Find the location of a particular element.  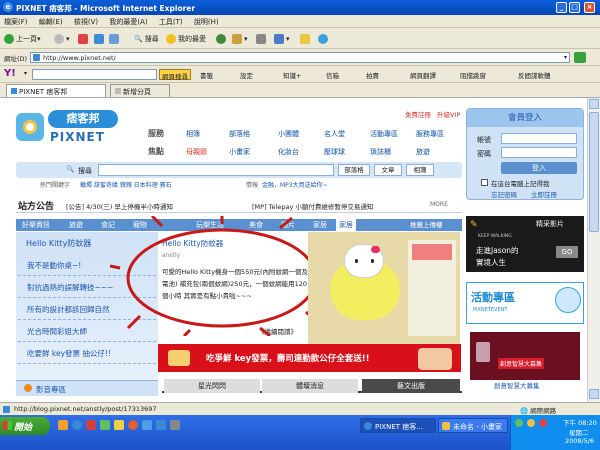

menu-help: 說明(H) is located at coordinates (206, 22).